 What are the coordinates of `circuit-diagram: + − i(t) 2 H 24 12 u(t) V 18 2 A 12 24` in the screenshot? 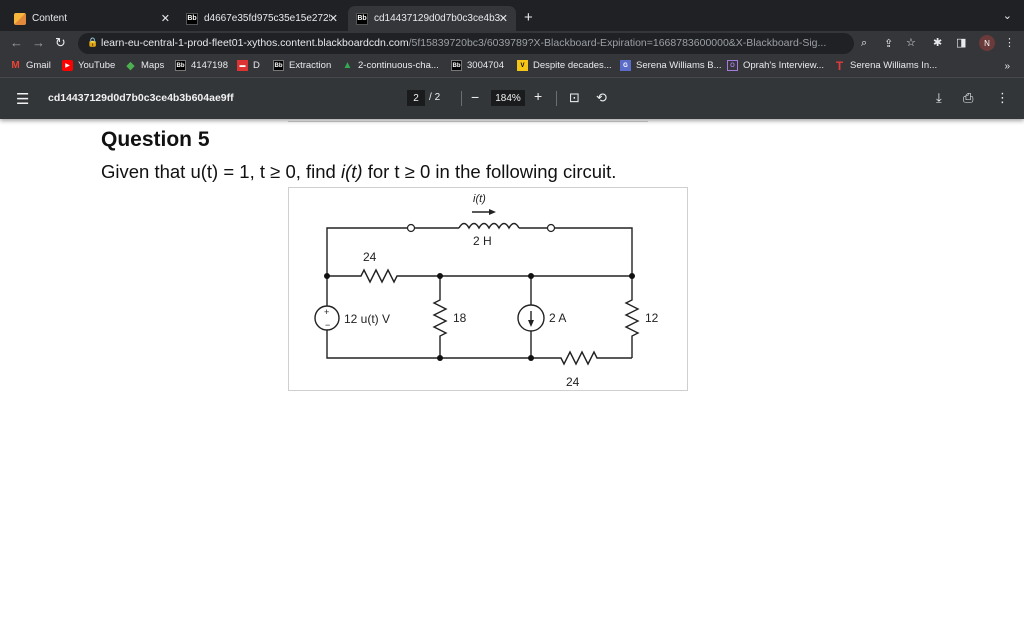 It's located at (486, 291).